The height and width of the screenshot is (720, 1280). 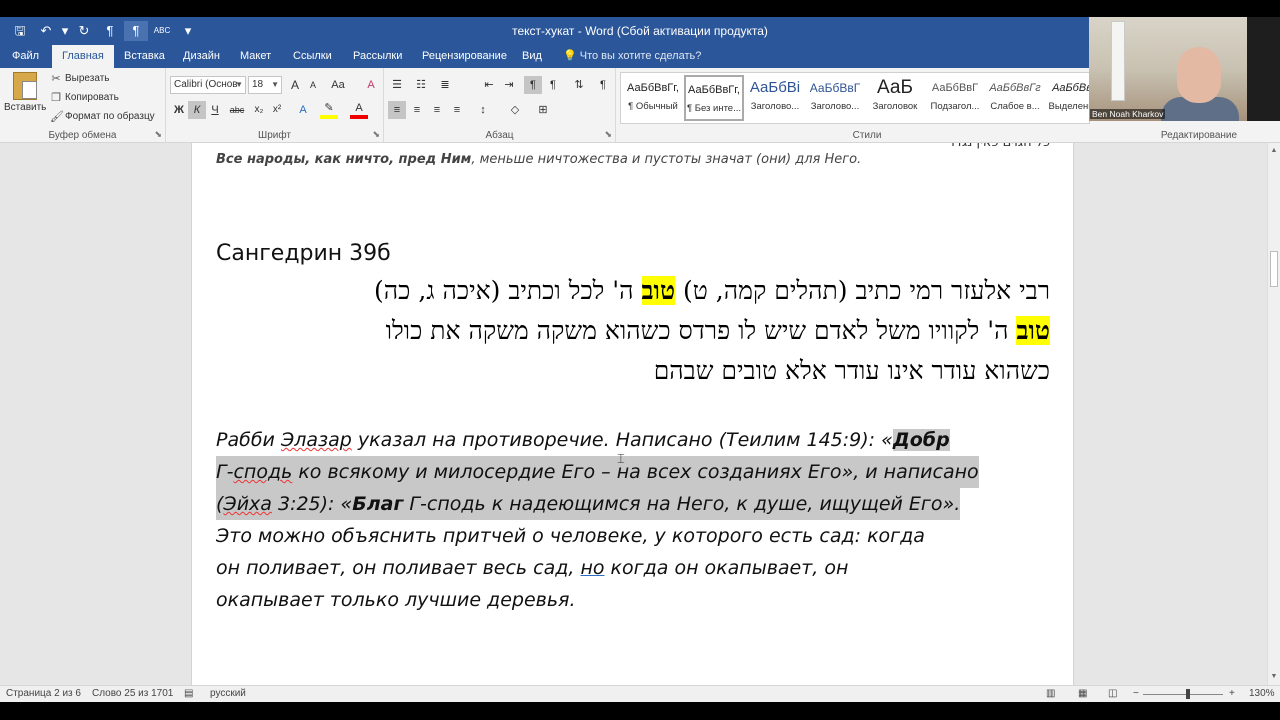 What do you see at coordinates (417, 110) in the screenshot?
I see `align-center-icon: ≡` at bounding box center [417, 110].